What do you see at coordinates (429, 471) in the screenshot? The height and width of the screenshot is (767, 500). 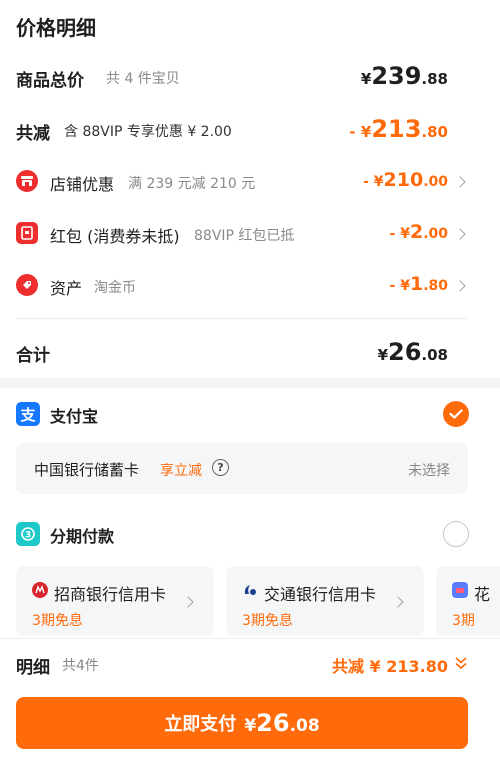 I see `bank-card-status: 未选择` at bounding box center [429, 471].